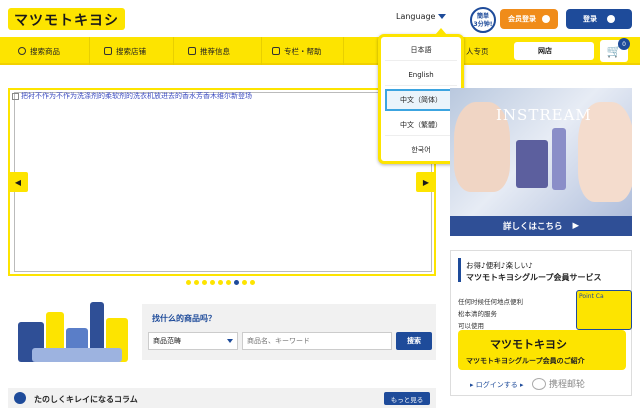  Describe the element at coordinates (184, 318) in the screenshot. I see `search-question: 找什么的商品吗？` at that location.